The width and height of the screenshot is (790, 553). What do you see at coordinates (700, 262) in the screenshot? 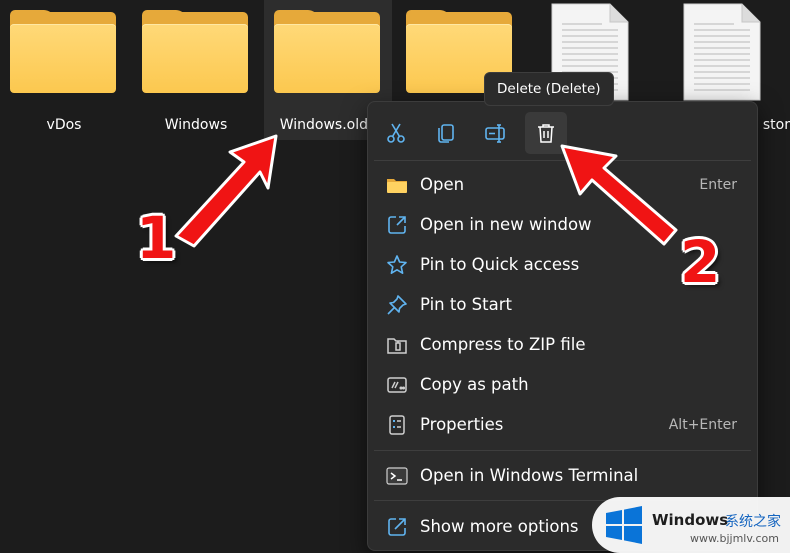
I see `step-number-2: 2` at bounding box center [700, 262].